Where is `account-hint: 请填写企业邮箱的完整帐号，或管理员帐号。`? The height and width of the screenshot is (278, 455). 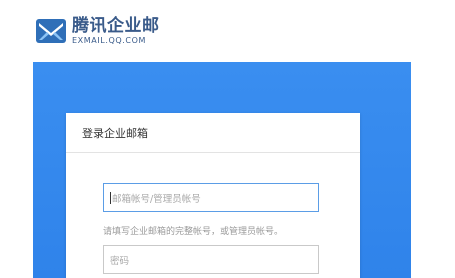
account-hint: 请填写企业邮箱的完整帐号，或管理员帐号。 is located at coordinates (193, 232).